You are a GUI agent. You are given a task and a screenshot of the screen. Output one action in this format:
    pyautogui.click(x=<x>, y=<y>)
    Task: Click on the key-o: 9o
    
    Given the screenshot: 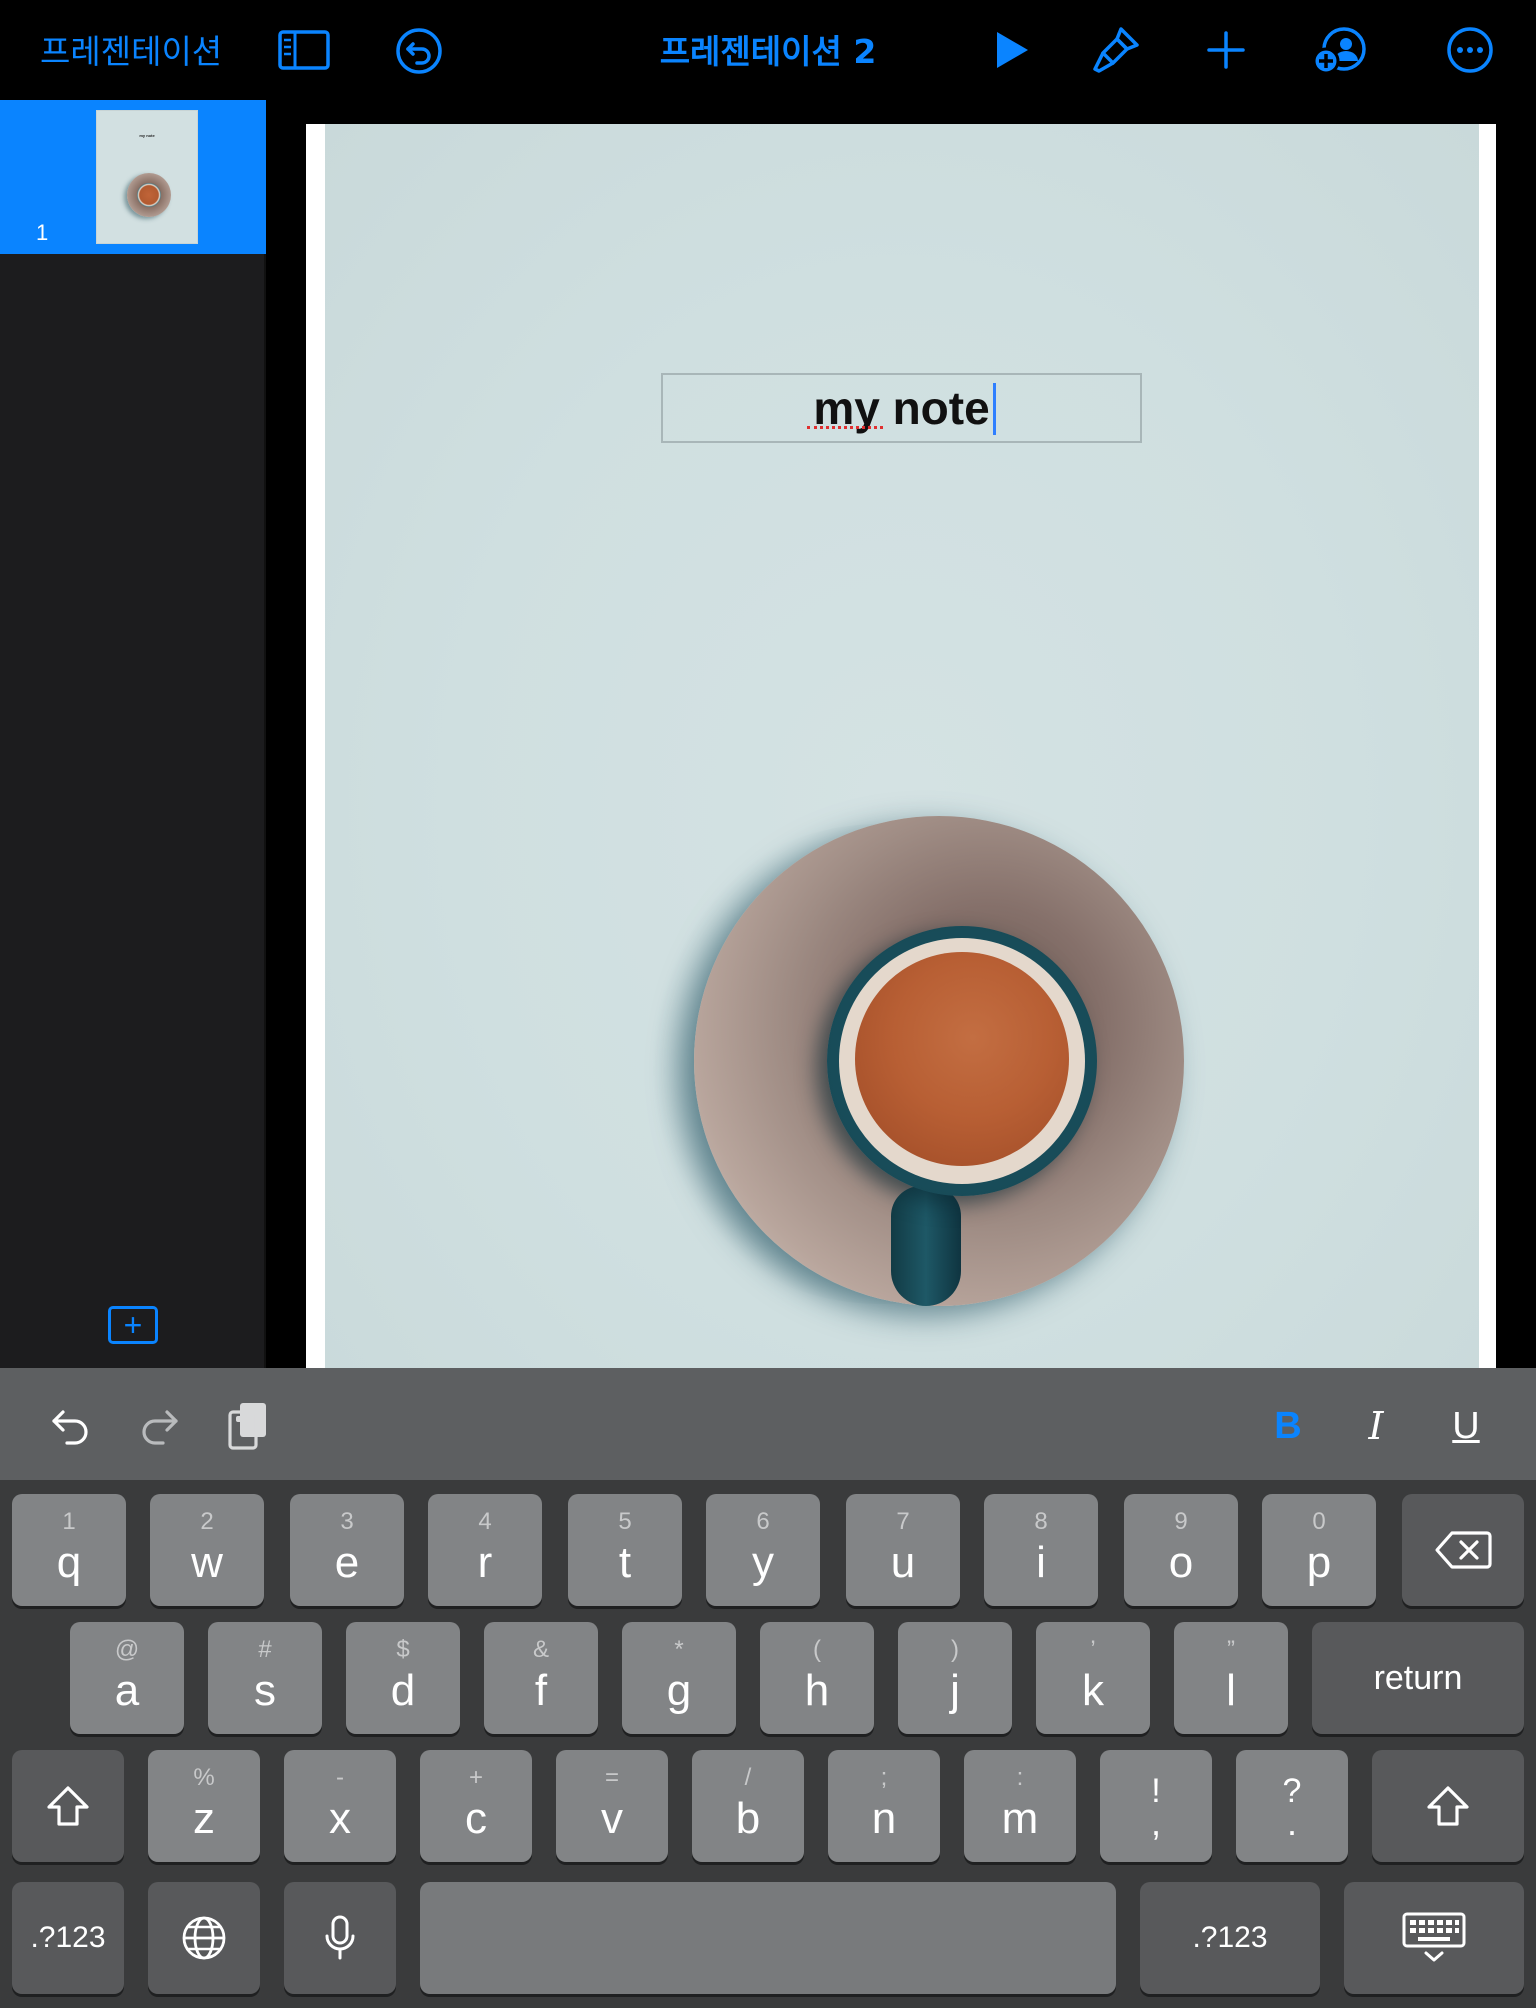 What is the action you would take?
    pyautogui.click(x=1181, y=1550)
    